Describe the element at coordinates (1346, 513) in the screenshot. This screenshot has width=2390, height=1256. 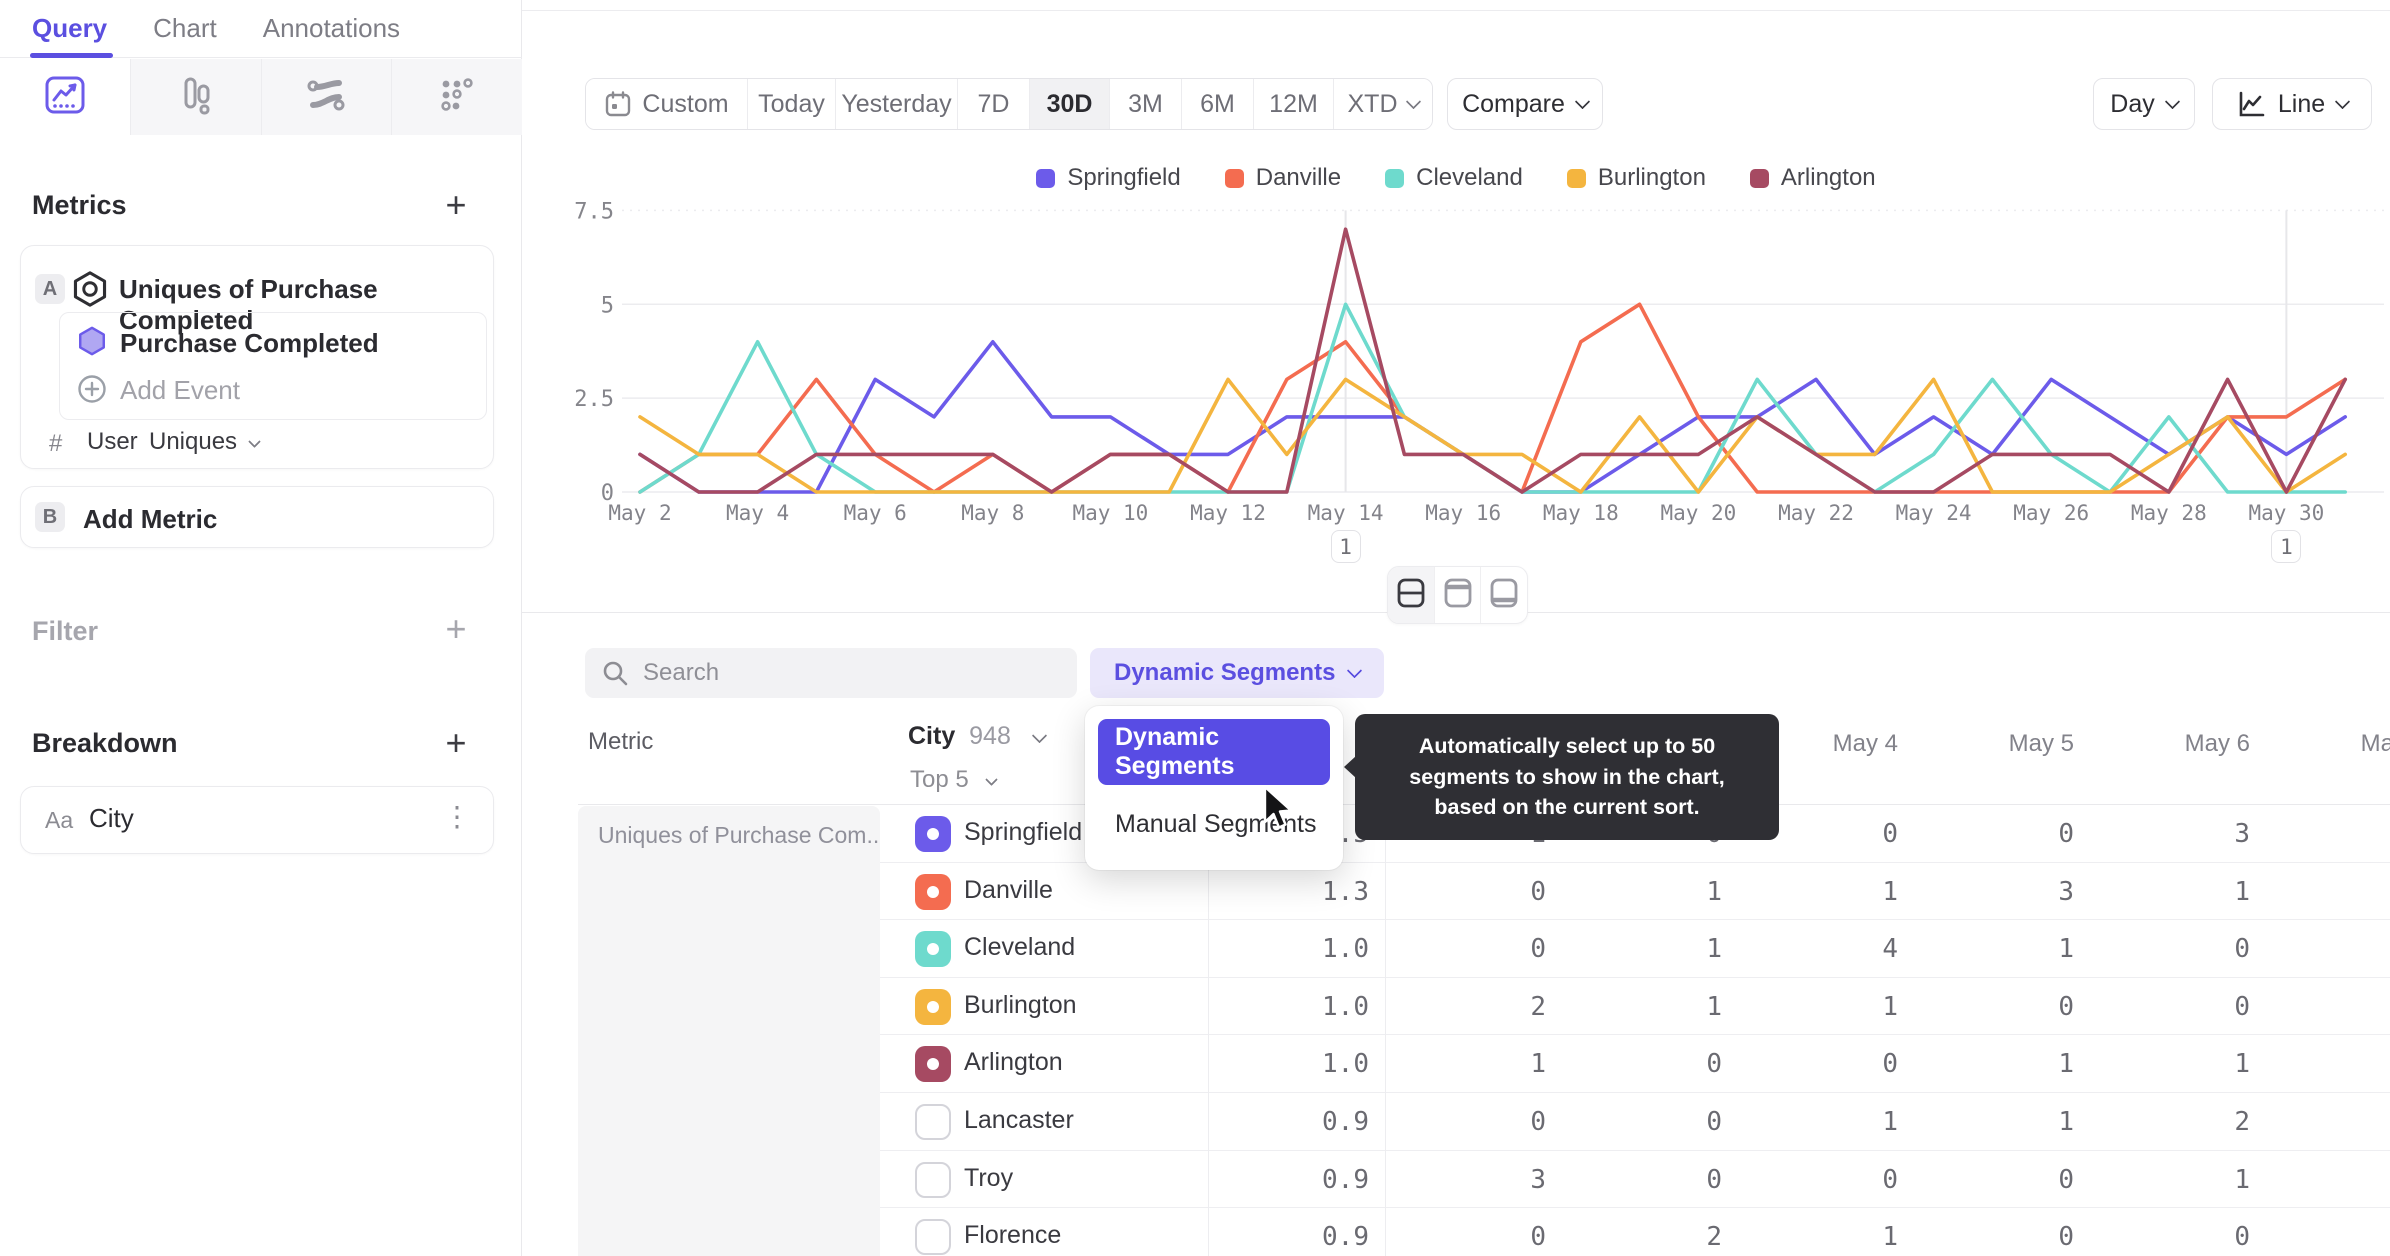
I see `x-axis-tick: May 14` at that location.